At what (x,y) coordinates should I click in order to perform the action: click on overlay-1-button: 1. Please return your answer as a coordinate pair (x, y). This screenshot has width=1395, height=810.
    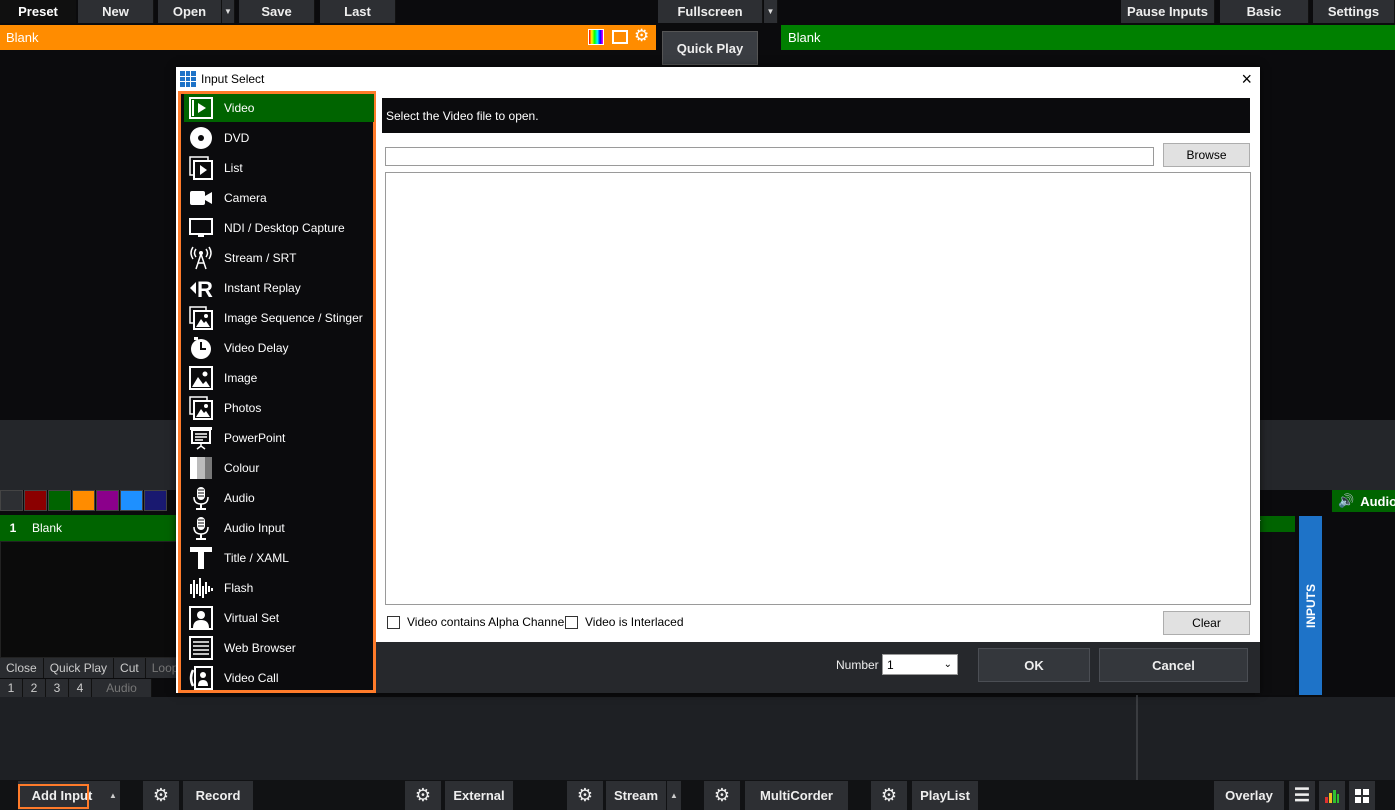
    Looking at the image, I should click on (11, 688).